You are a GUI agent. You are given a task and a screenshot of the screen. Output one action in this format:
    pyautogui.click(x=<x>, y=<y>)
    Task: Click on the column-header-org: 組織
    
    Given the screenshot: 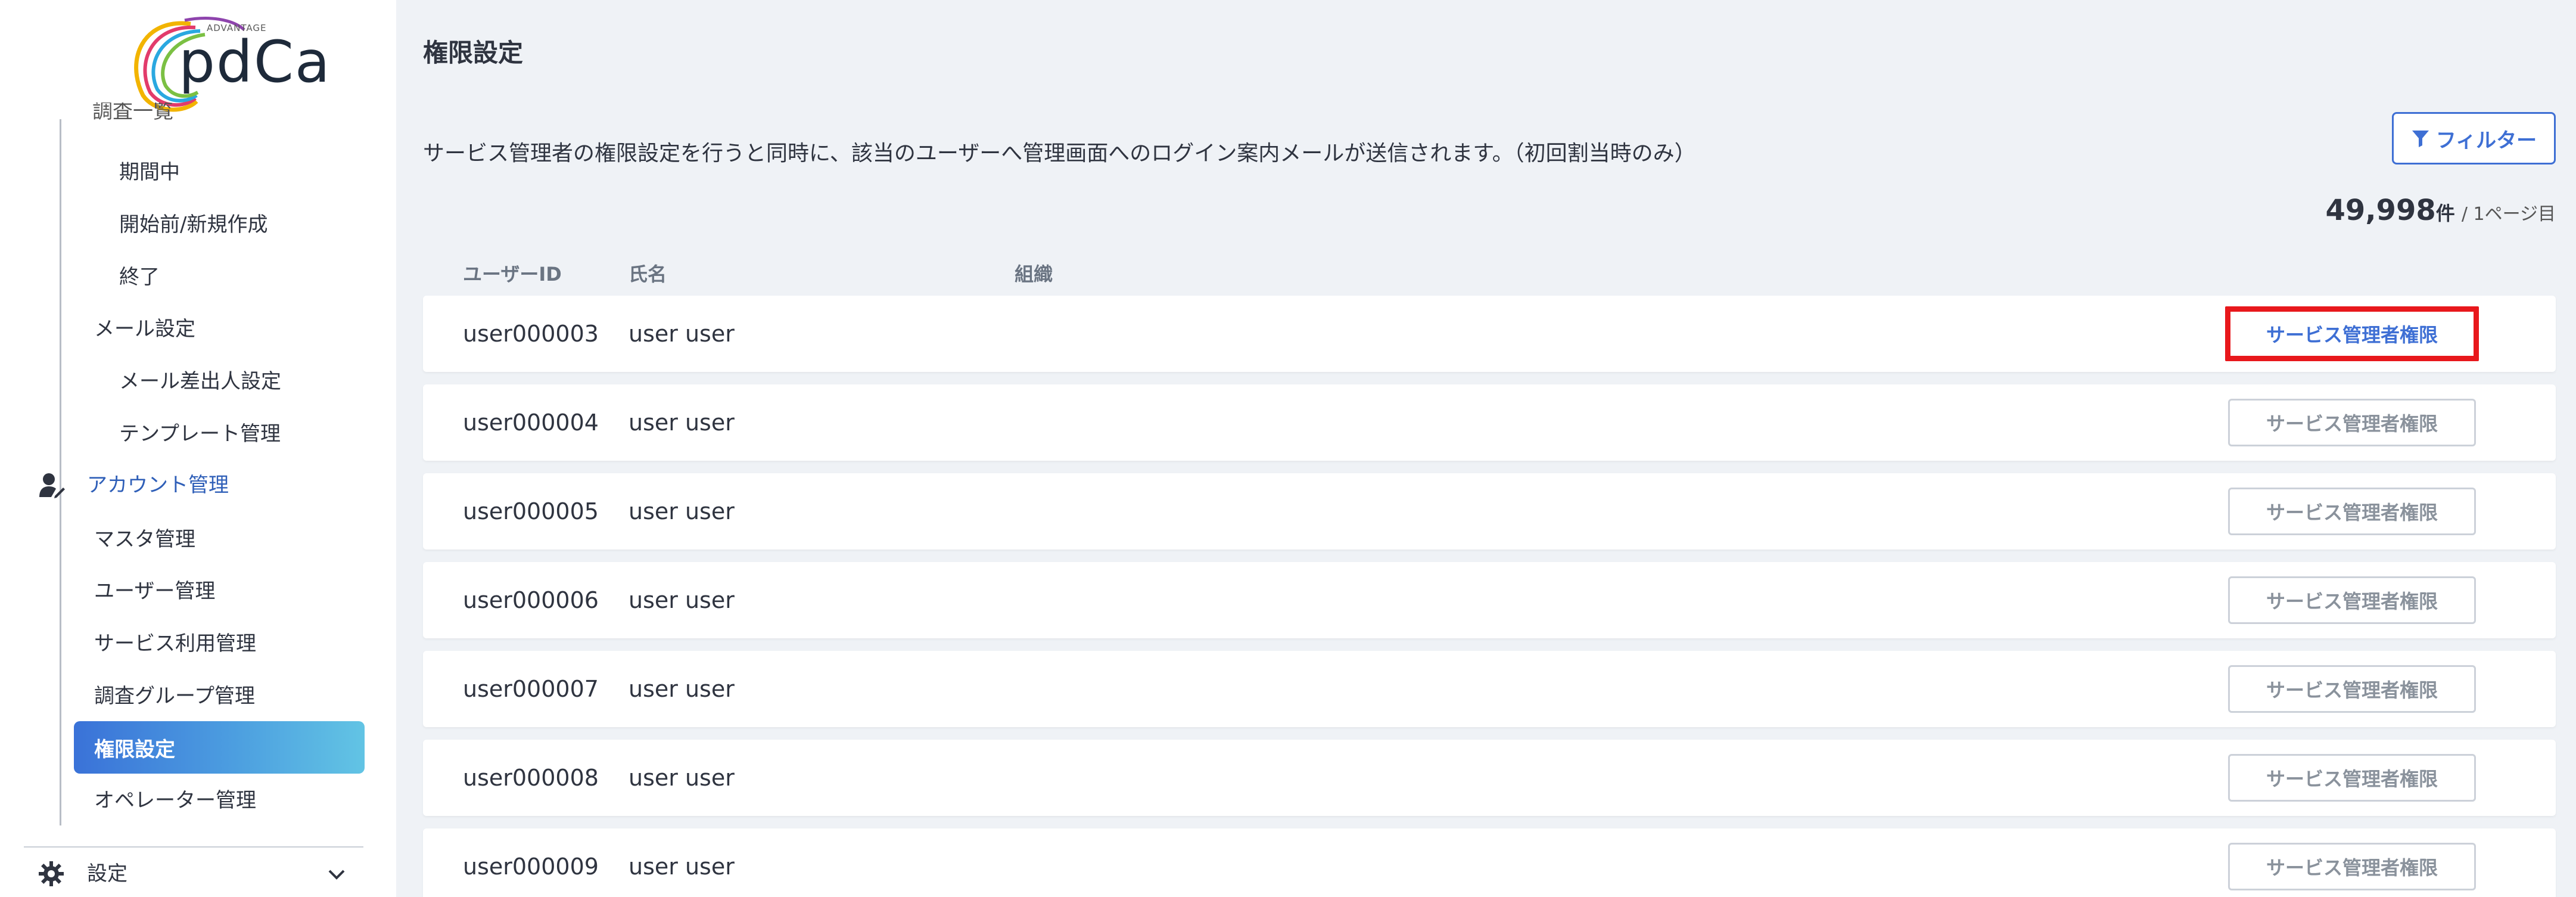 What is the action you would take?
    pyautogui.click(x=1034, y=274)
    